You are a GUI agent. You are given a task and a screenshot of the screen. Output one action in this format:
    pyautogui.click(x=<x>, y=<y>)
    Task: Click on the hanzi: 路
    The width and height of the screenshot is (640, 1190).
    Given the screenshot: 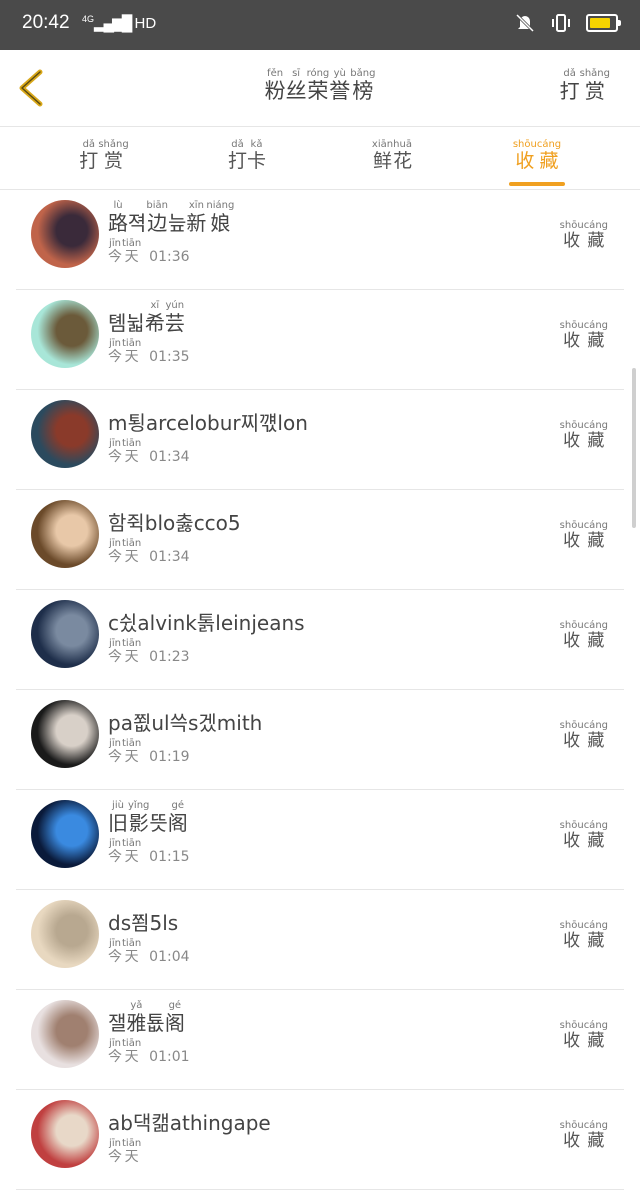 What is the action you would take?
    pyautogui.click(x=118, y=223)
    